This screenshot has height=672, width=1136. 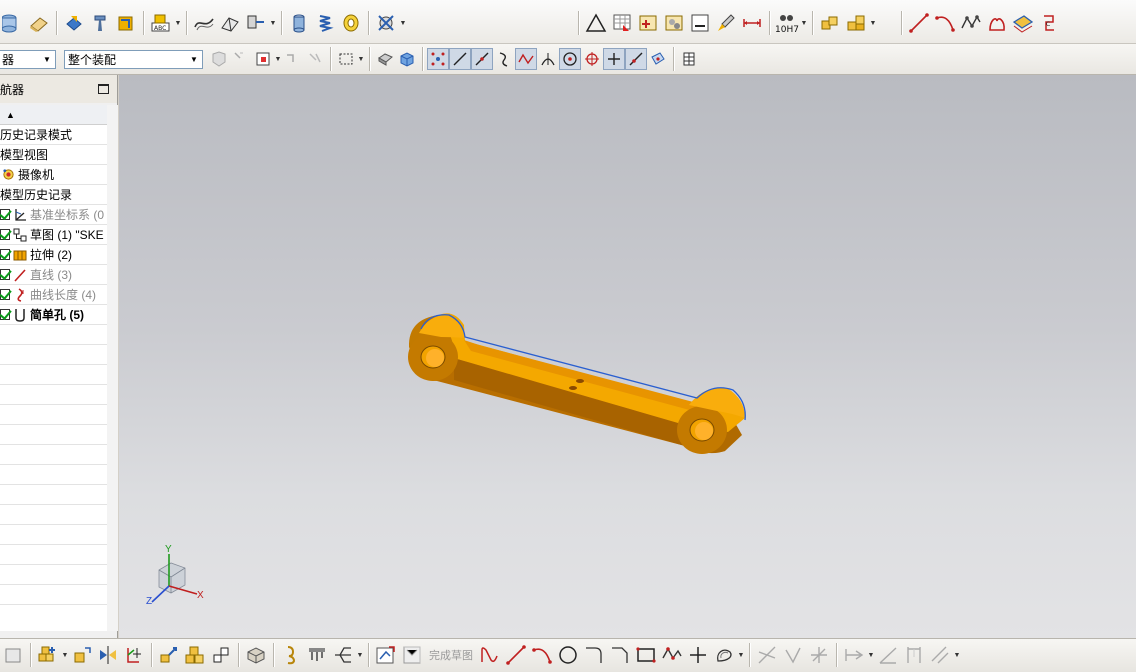 What do you see at coordinates (386, 23) in the screenshot?
I see `gear-icon` at bounding box center [386, 23].